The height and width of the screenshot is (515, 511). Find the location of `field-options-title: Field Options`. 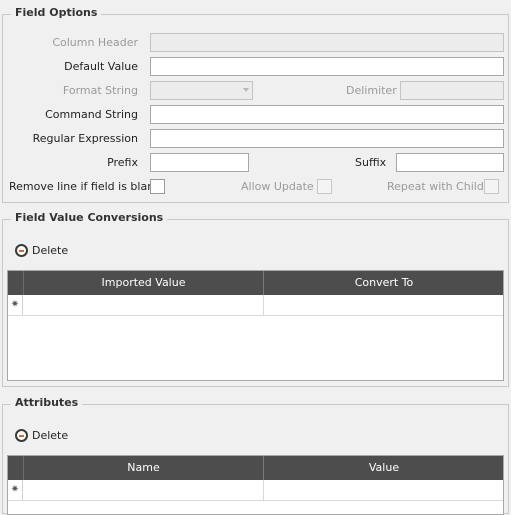

field-options-title: Field Options is located at coordinates (56, 12).